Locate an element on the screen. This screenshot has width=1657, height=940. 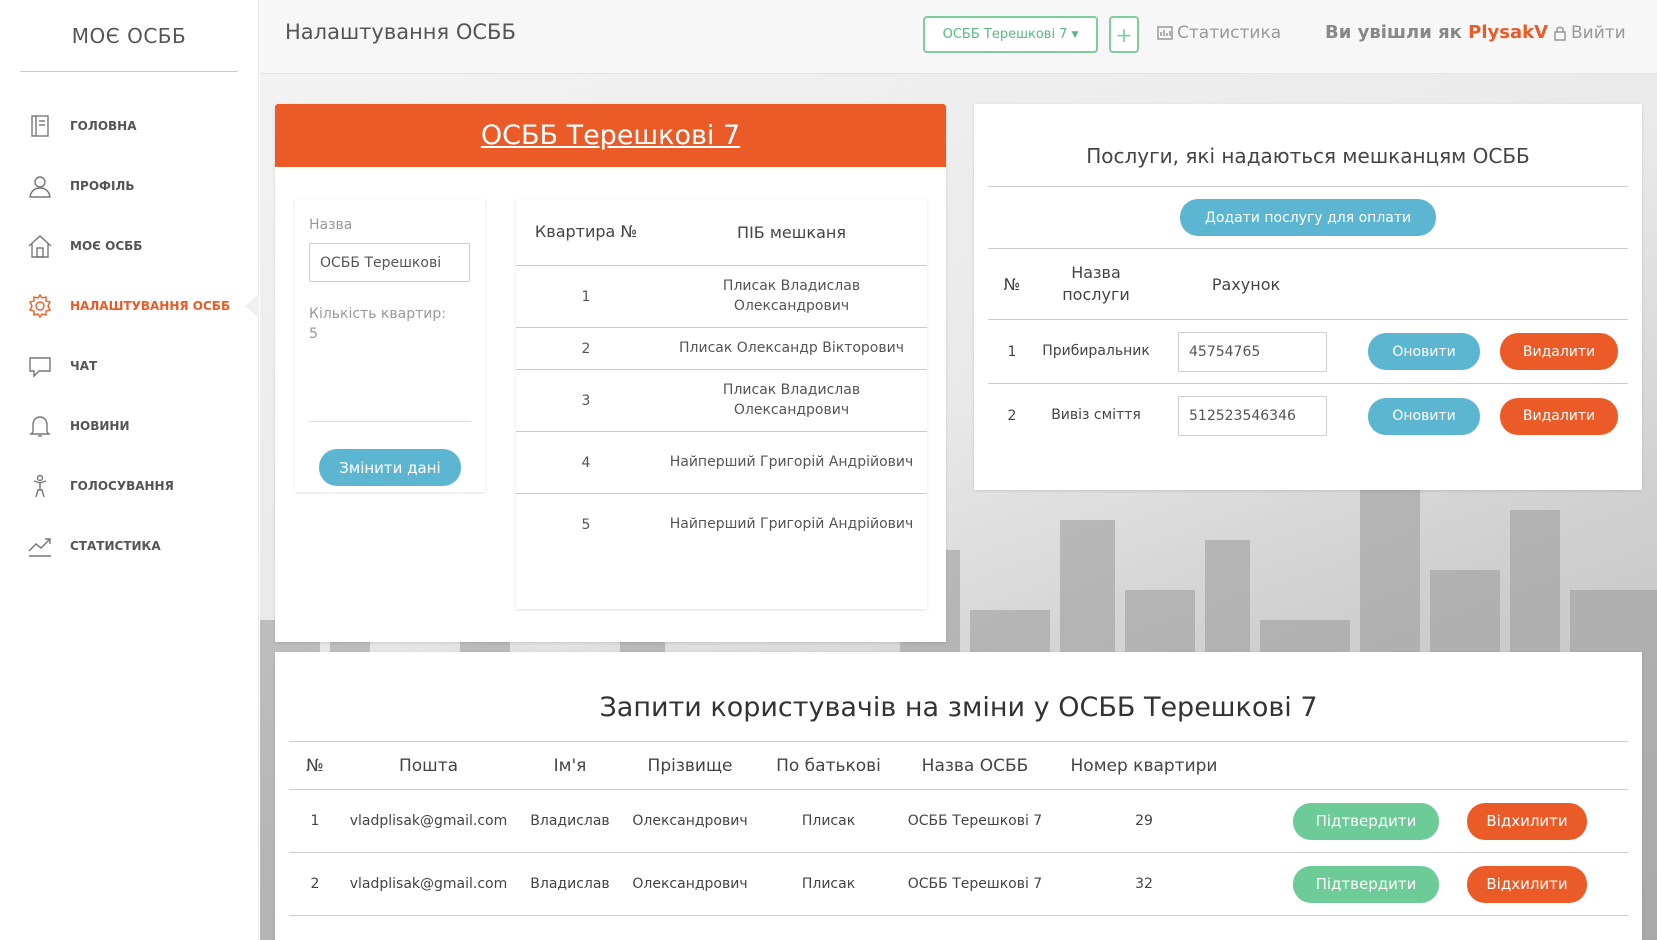
apartments-table-header: Квартира № ПІБ мешканя is located at coordinates (721, 232).